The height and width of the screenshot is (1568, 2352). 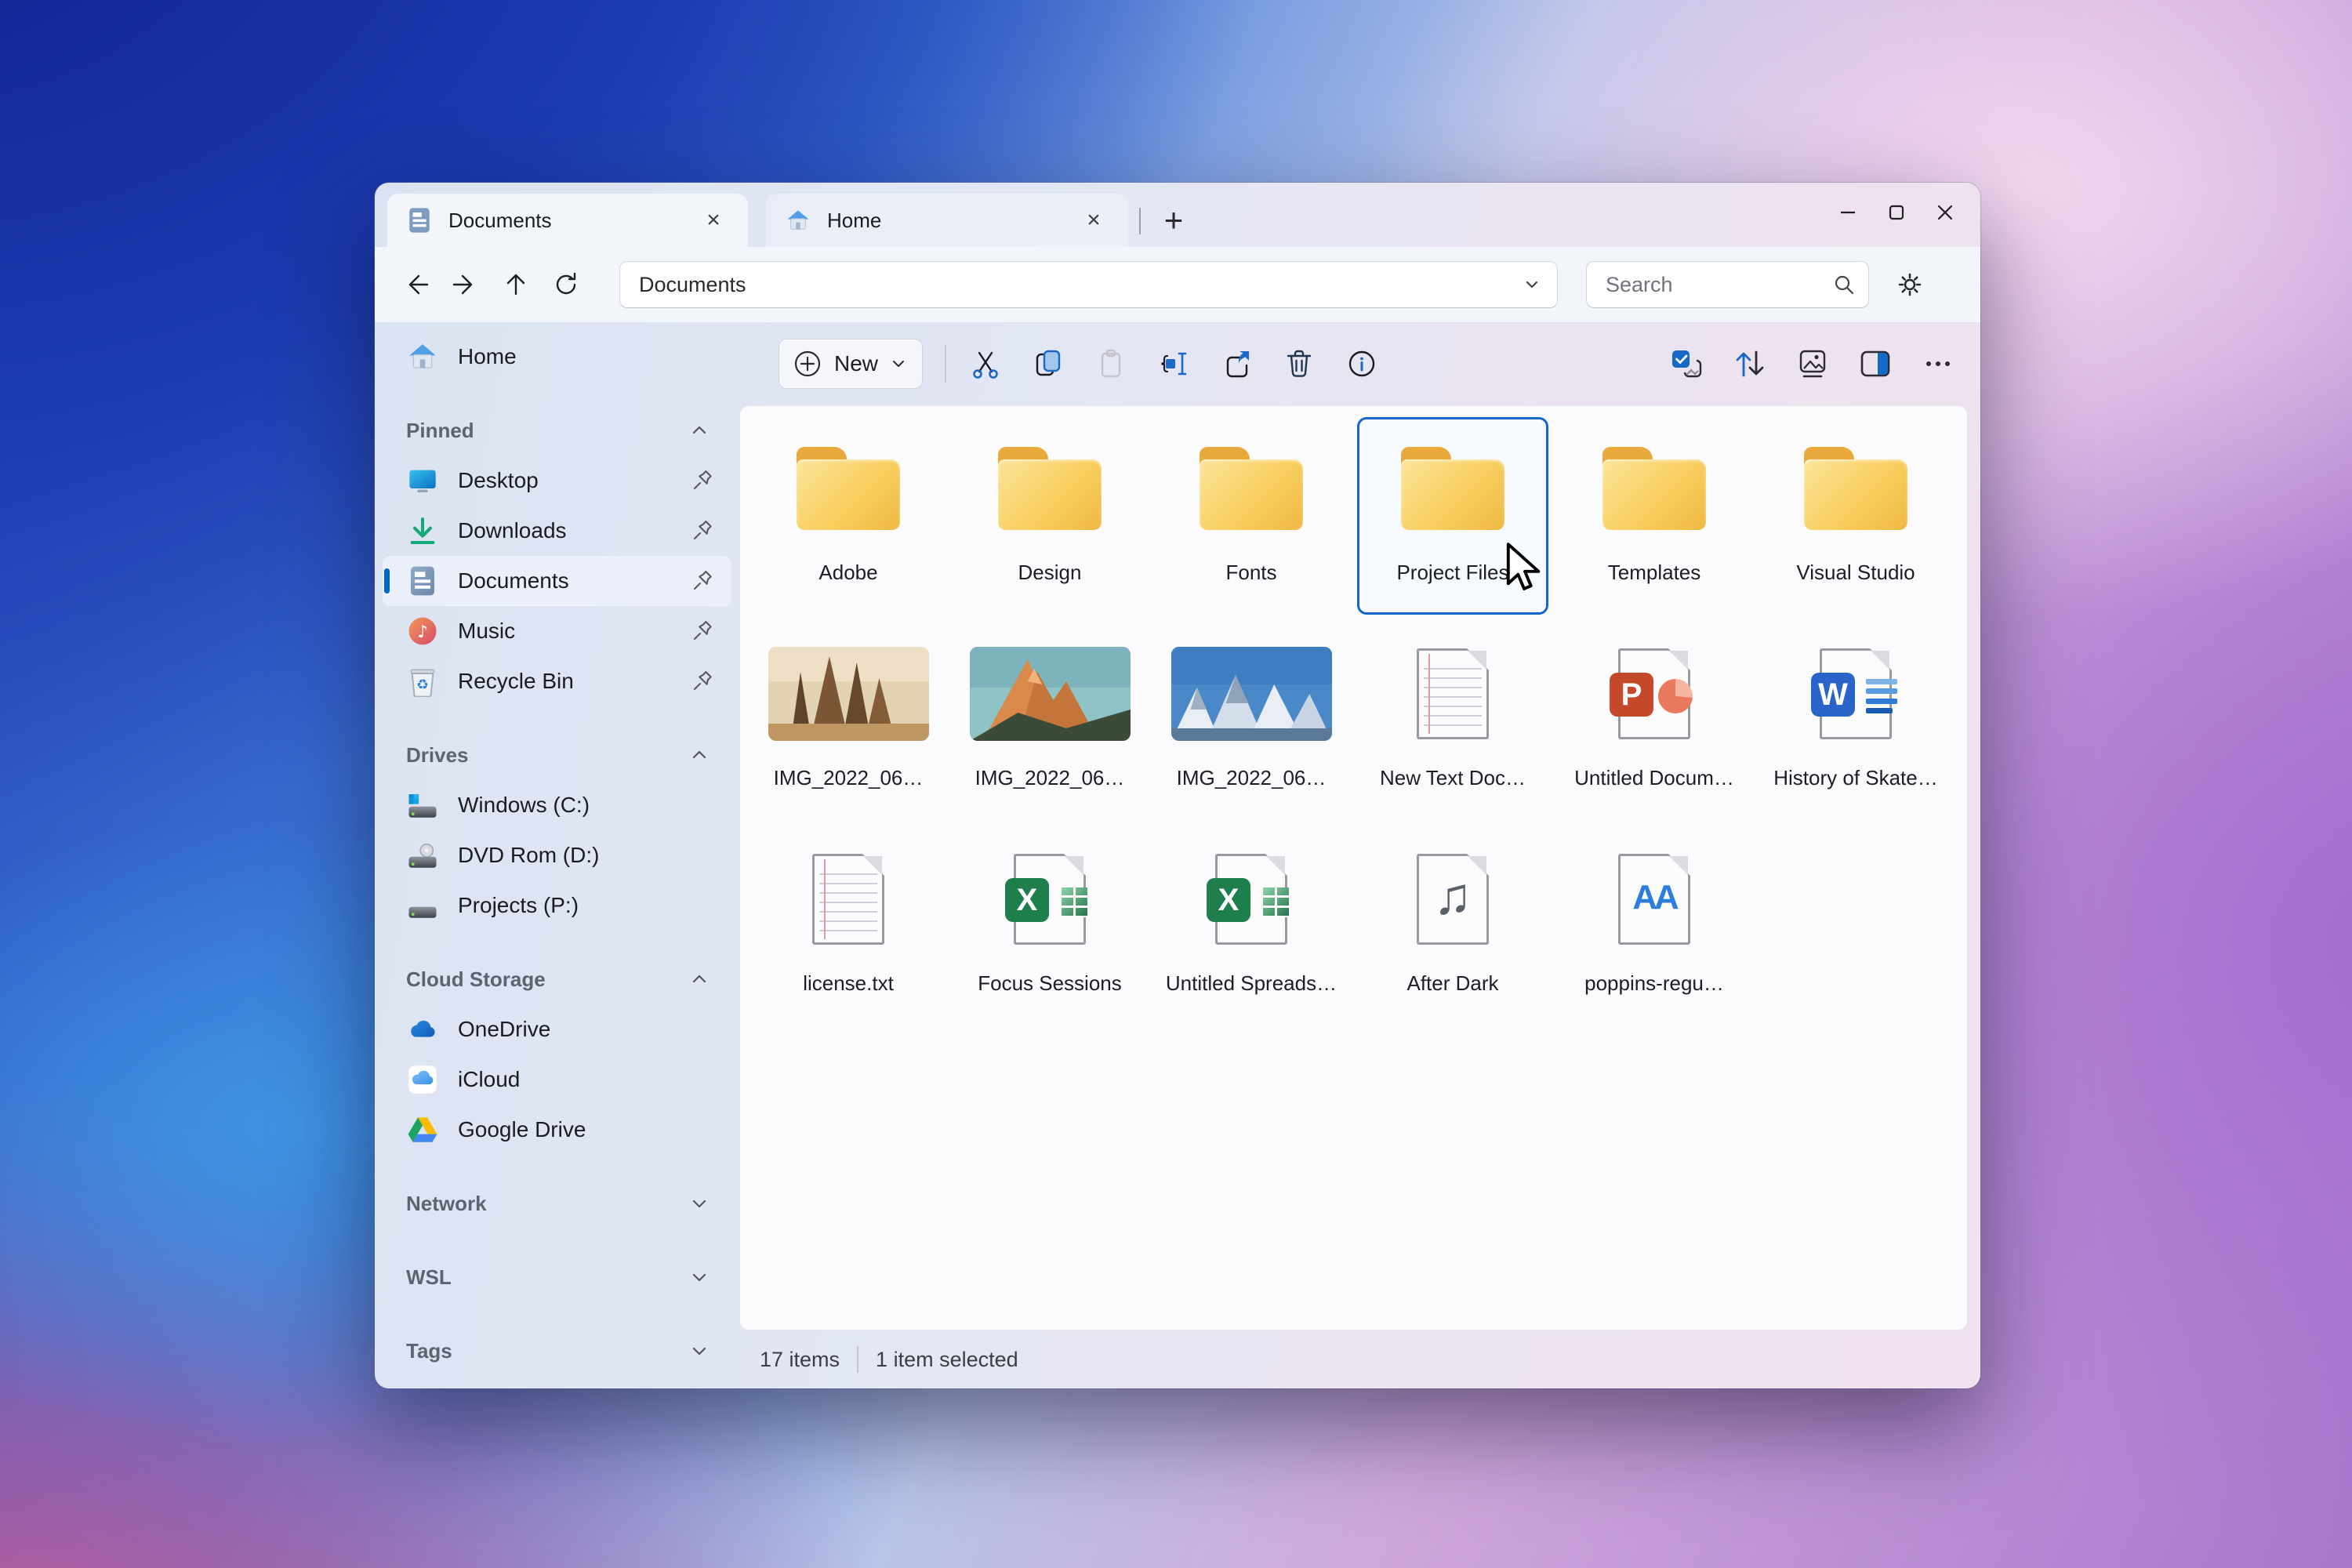 I want to click on sidebar-item-documents: Documents, so click(x=557, y=581).